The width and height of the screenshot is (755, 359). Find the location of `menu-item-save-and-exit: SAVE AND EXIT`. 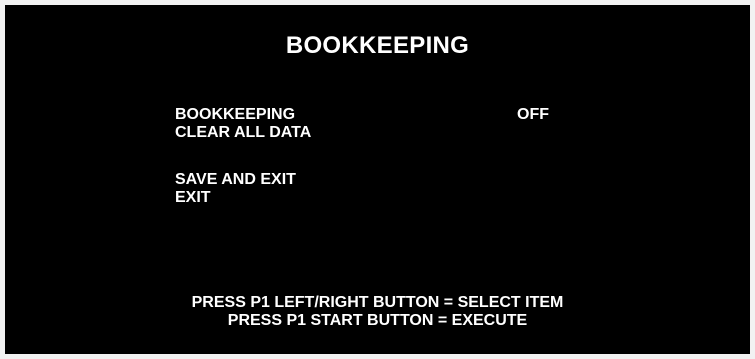

menu-item-save-and-exit: SAVE AND EXIT is located at coordinates (235, 180).